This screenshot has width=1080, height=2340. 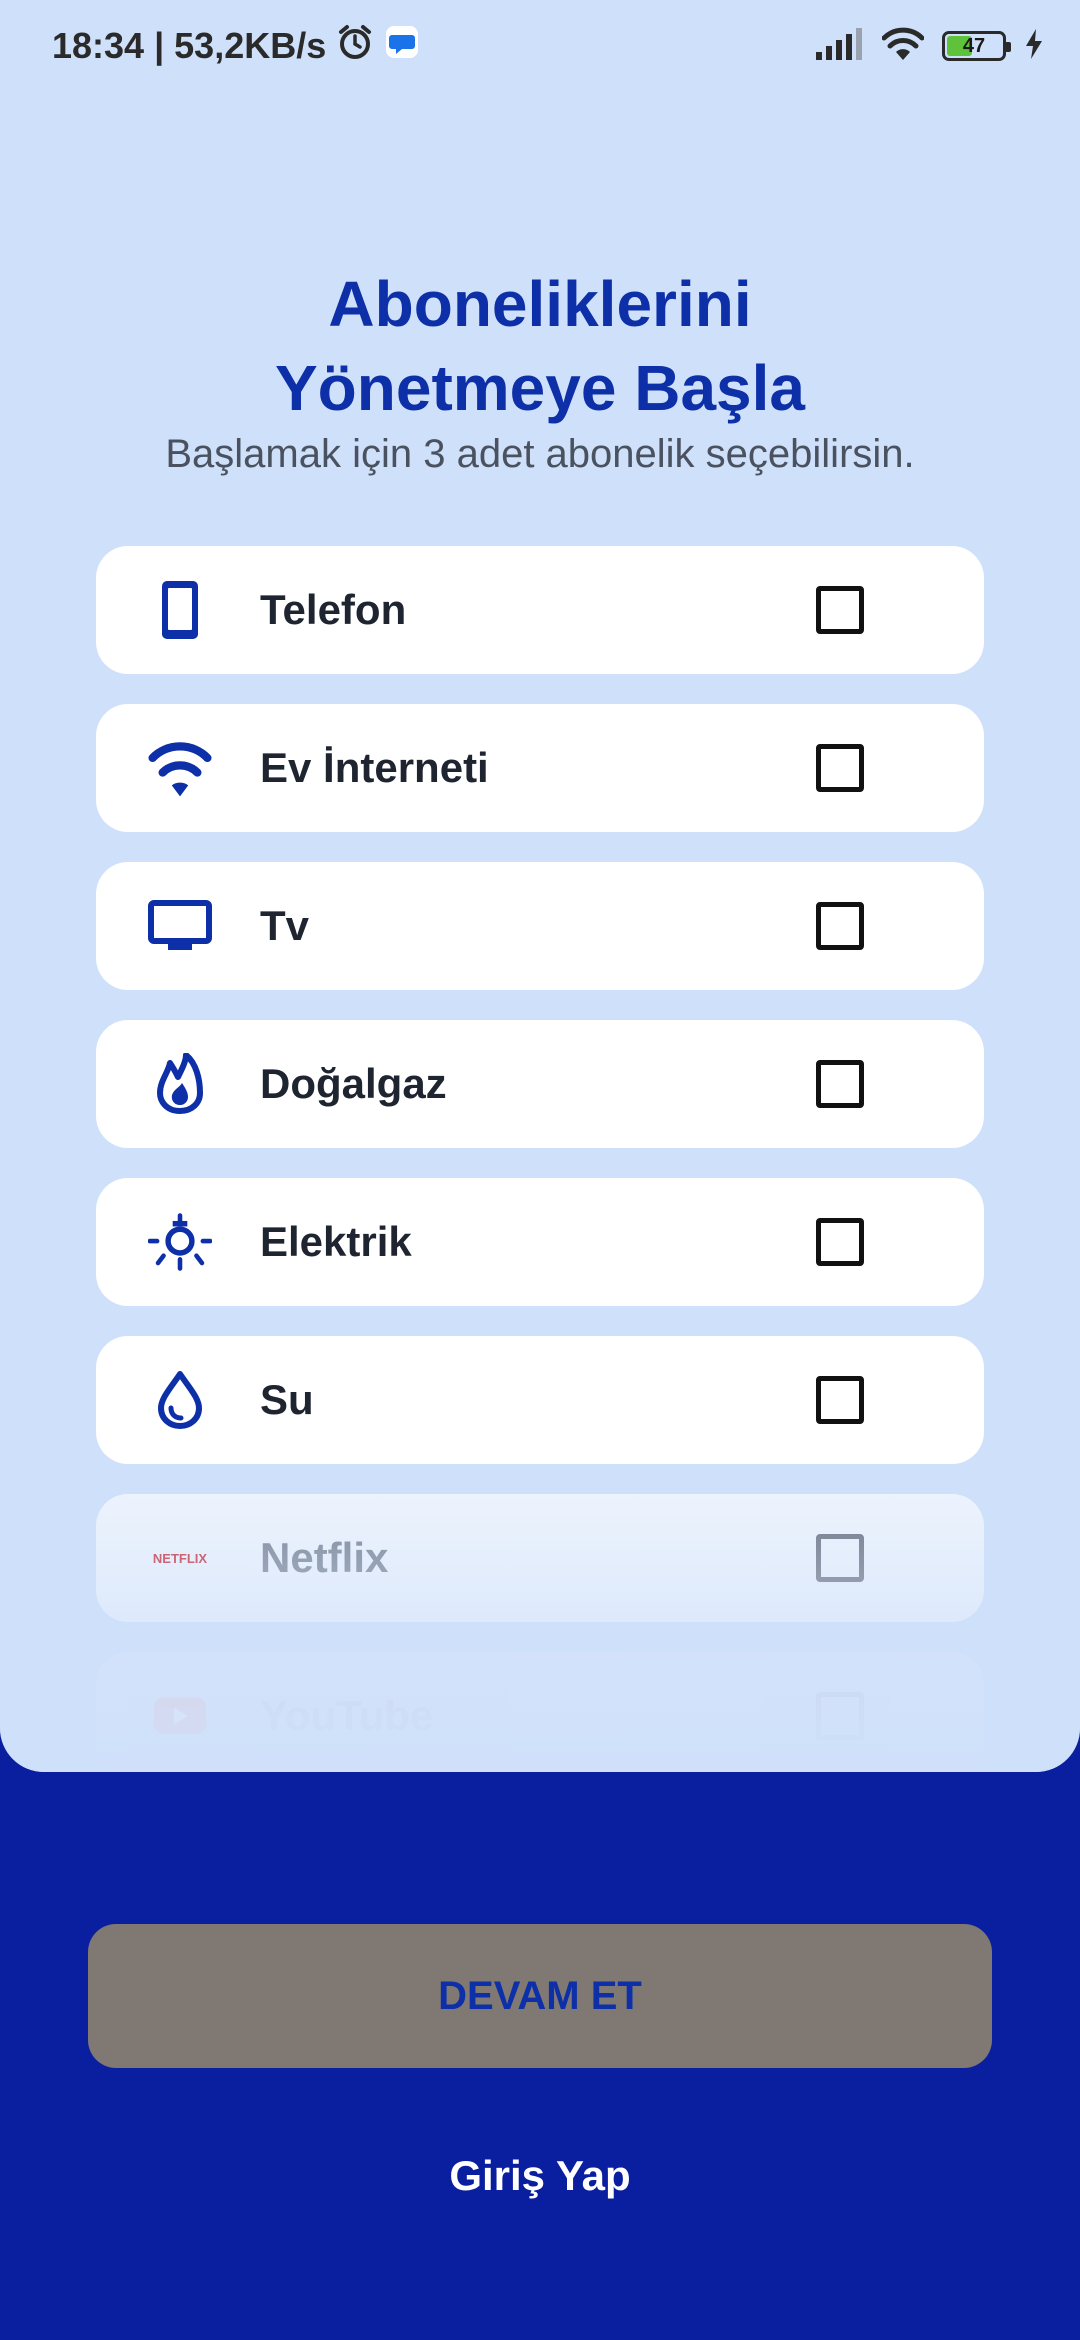 What do you see at coordinates (180, 1400) in the screenshot?
I see `water-drop-icon` at bounding box center [180, 1400].